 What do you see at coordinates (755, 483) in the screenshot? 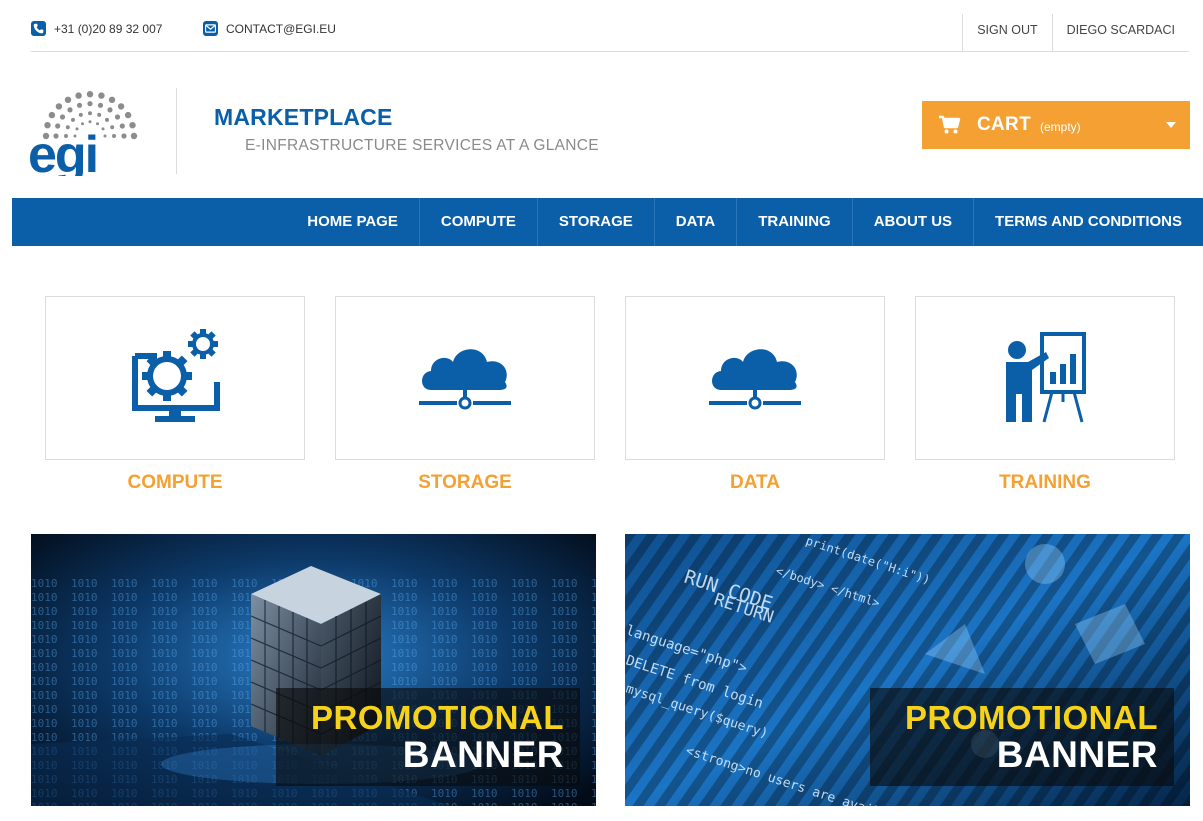
I see `category-label: DATA` at bounding box center [755, 483].